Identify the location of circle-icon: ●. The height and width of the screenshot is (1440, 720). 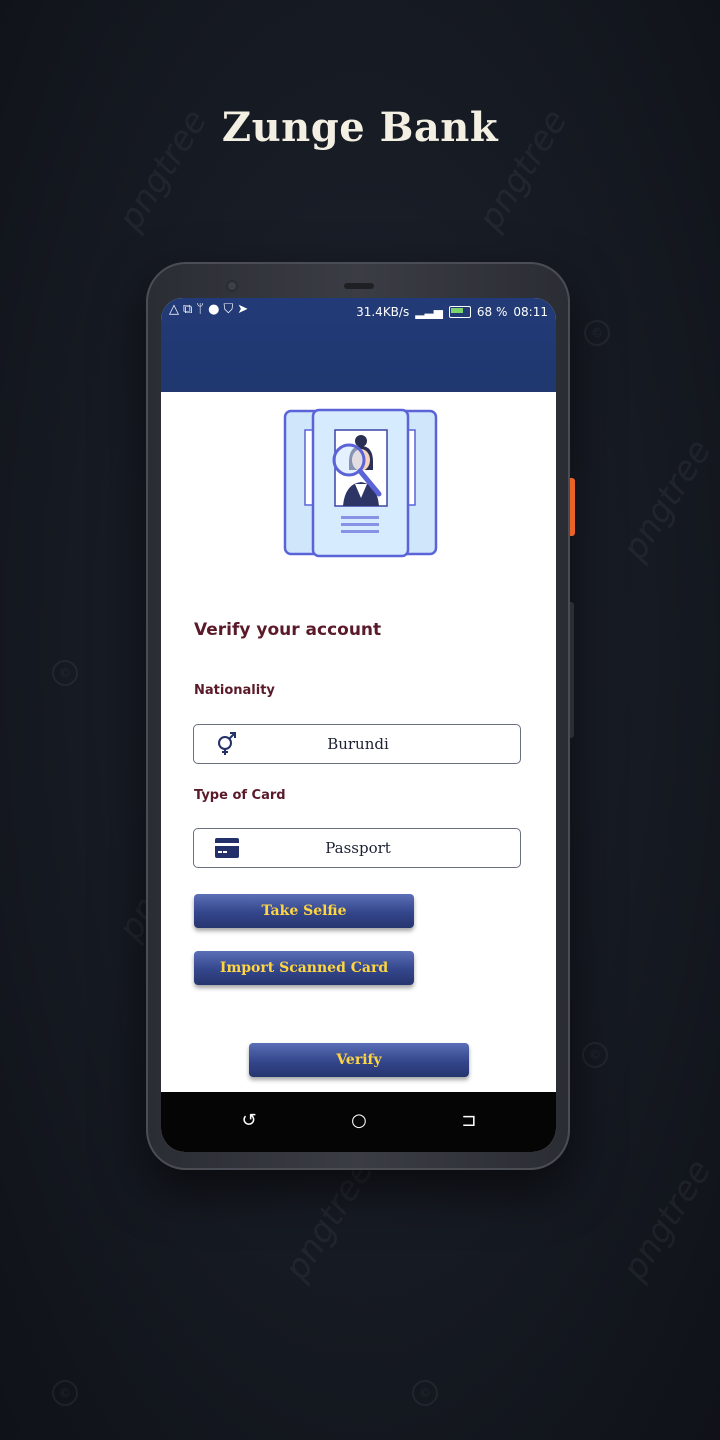
(214, 309).